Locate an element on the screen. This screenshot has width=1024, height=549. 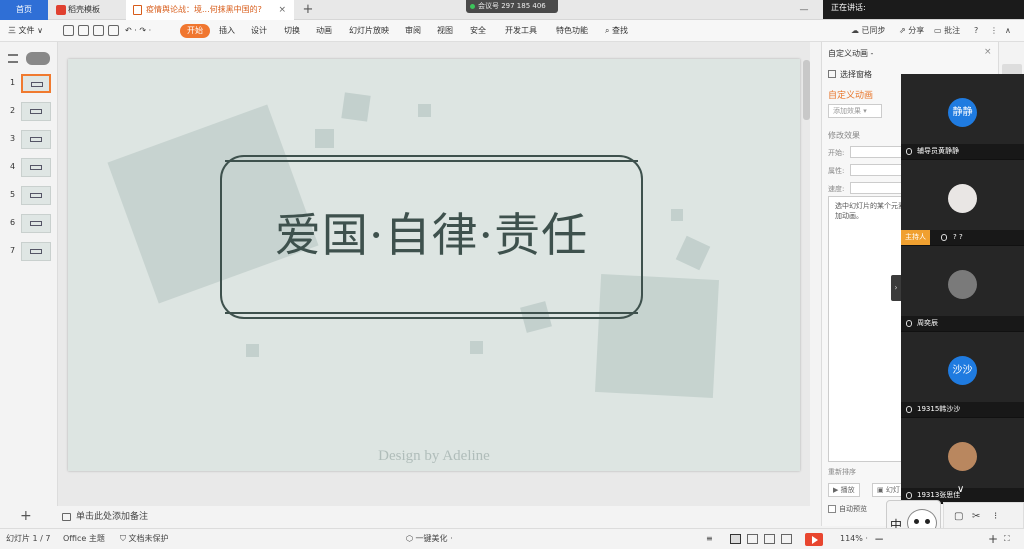
slide-view-icon is located at coordinates (38, 58).